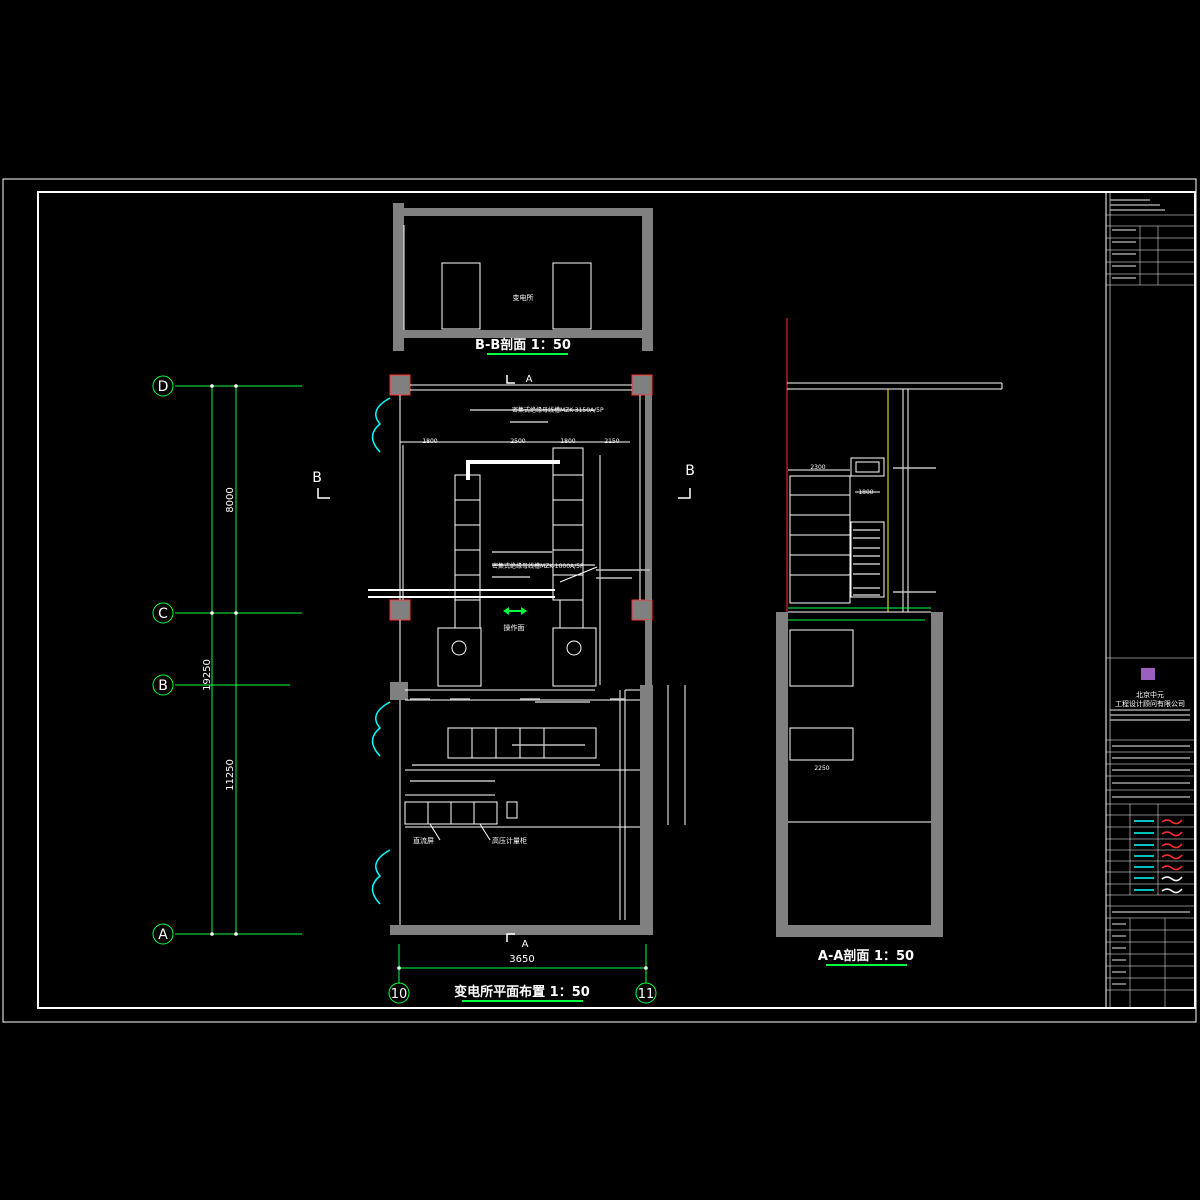  I want to click on dim-aa-2: 1800, so click(865, 492).